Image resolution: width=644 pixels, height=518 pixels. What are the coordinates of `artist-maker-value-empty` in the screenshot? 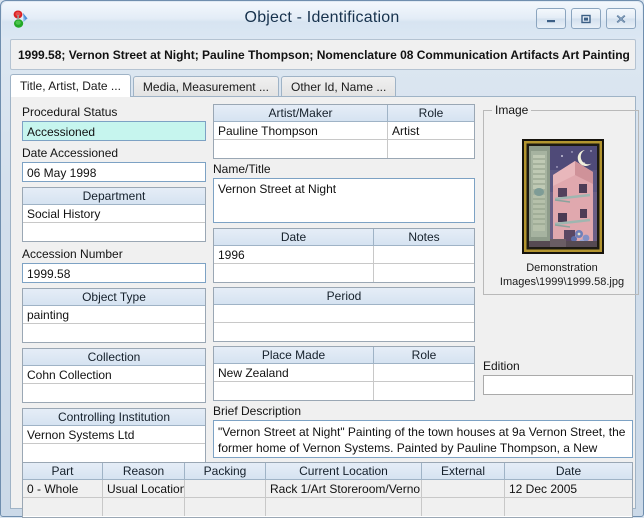 It's located at (301, 149).